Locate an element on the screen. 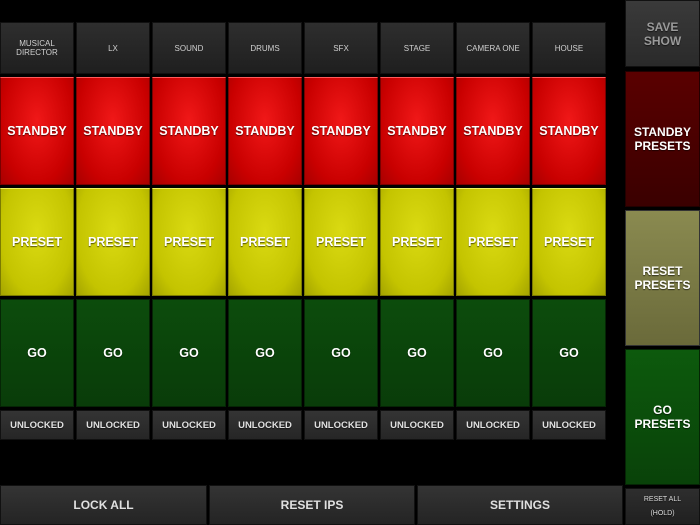 This screenshot has width=700, height=525. reset-all-button: RESET ALL (HOLD) is located at coordinates (662, 506).